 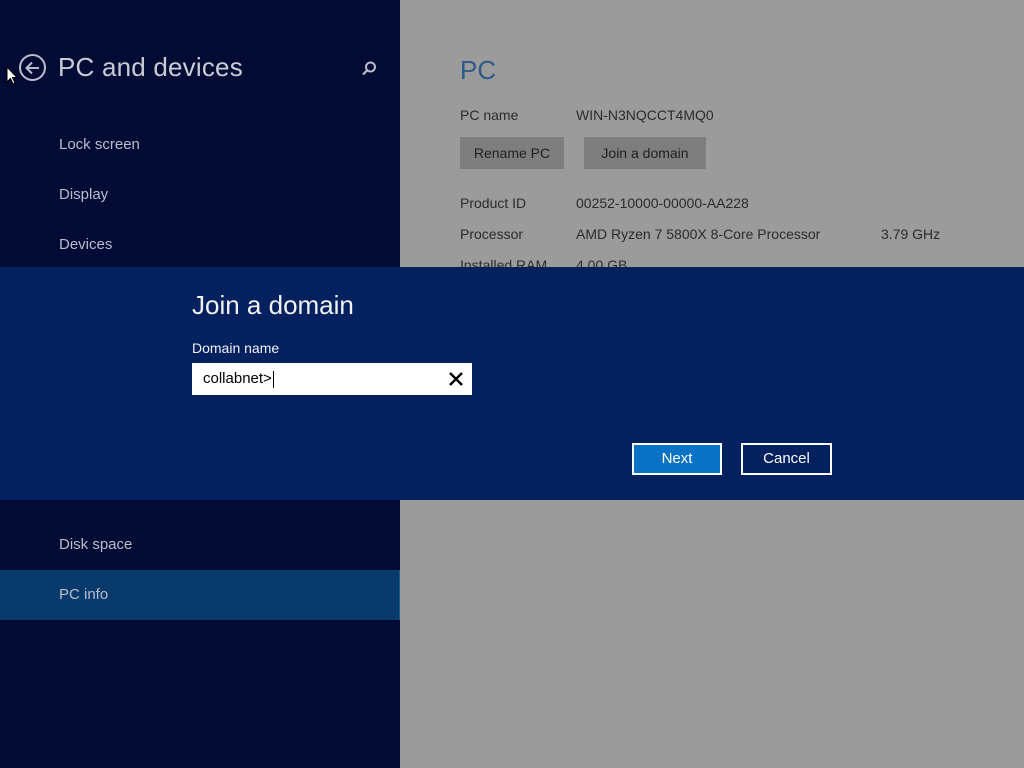 What do you see at coordinates (273, 379) in the screenshot?
I see `text-caret` at bounding box center [273, 379].